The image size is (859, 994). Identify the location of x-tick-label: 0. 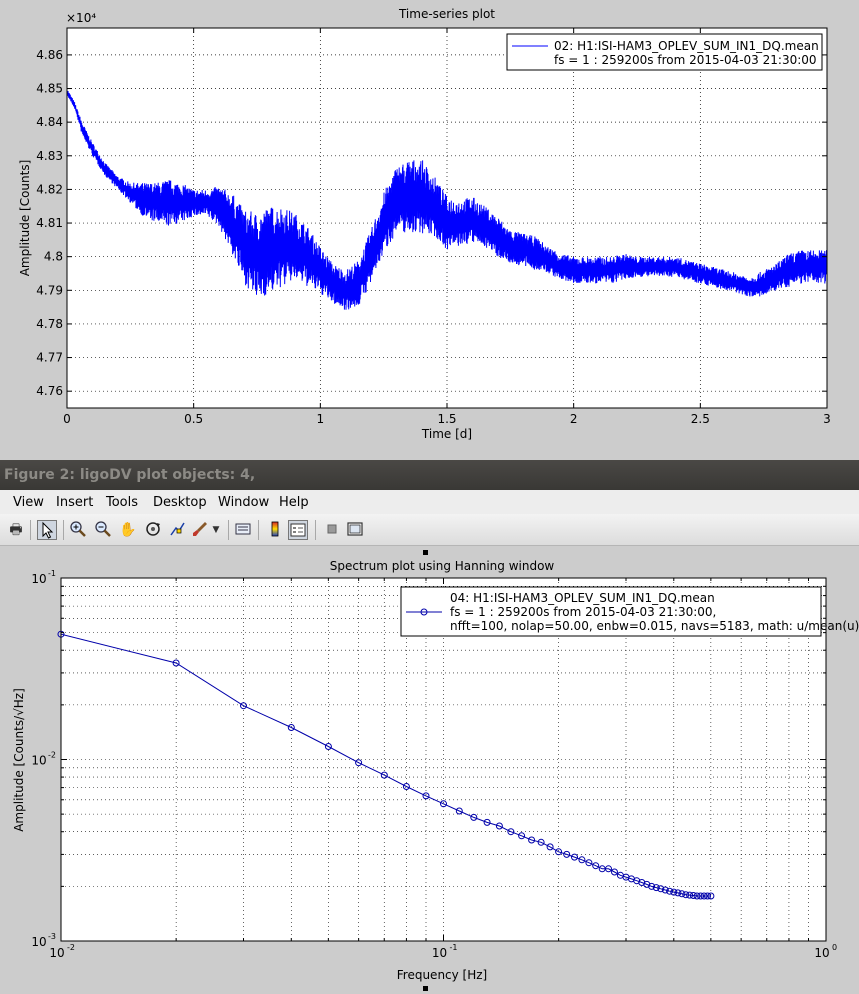
(67, 419).